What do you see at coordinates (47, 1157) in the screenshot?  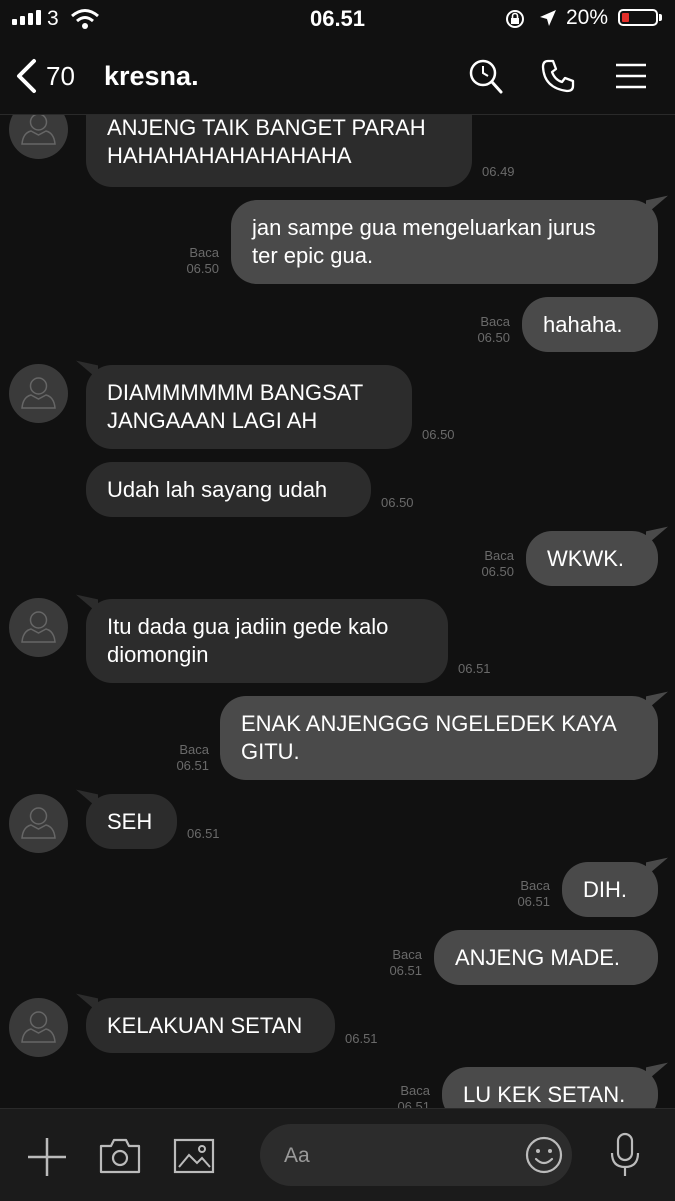 I see `plus-icon` at bounding box center [47, 1157].